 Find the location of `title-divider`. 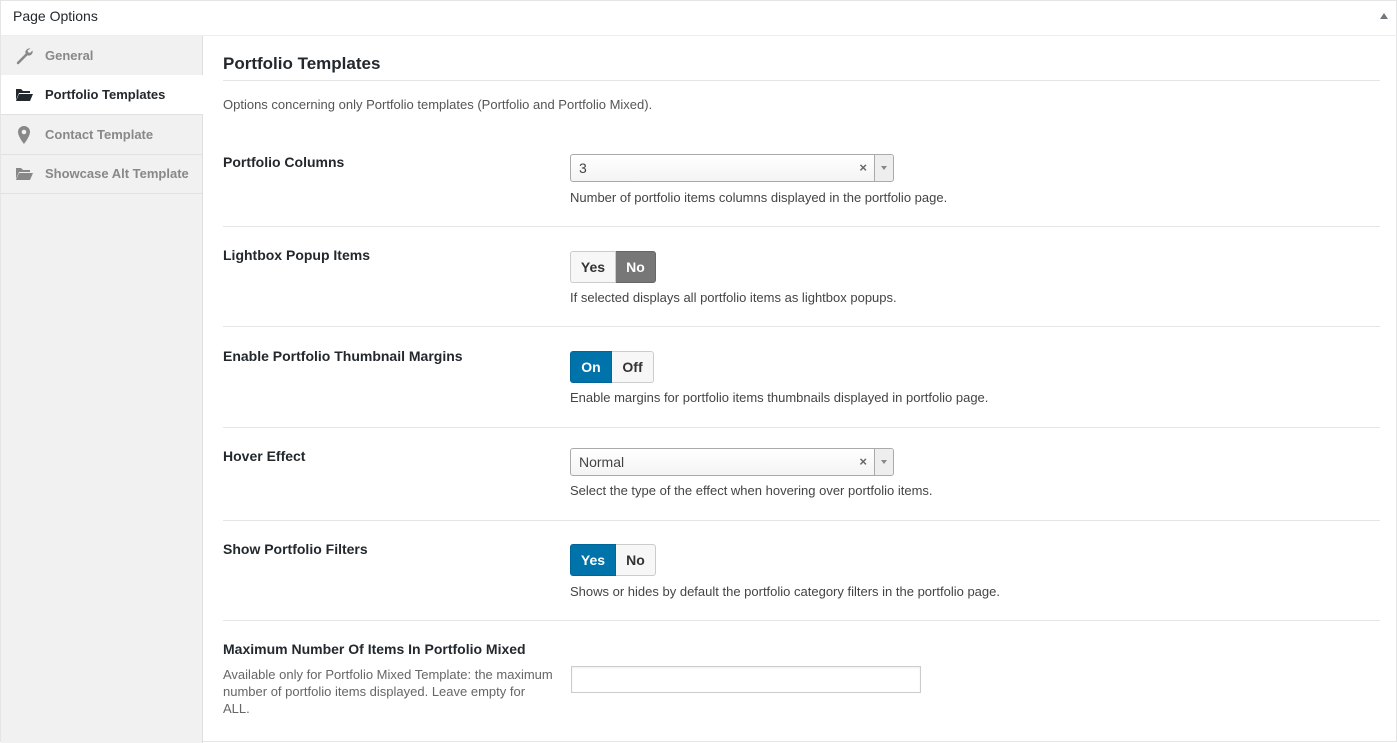

title-divider is located at coordinates (801, 80).